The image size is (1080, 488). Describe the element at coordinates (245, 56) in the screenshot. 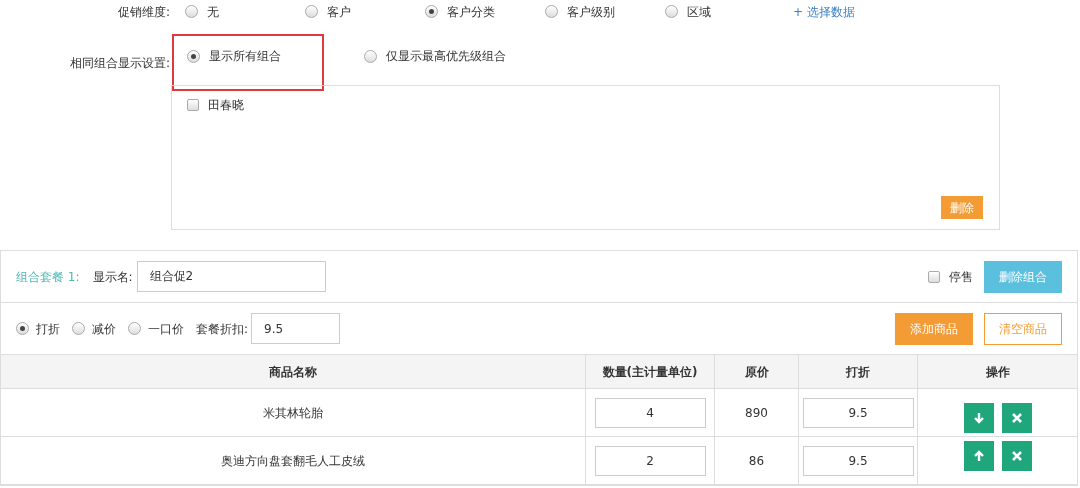

I see `radio-label: 显示所有组合` at that location.